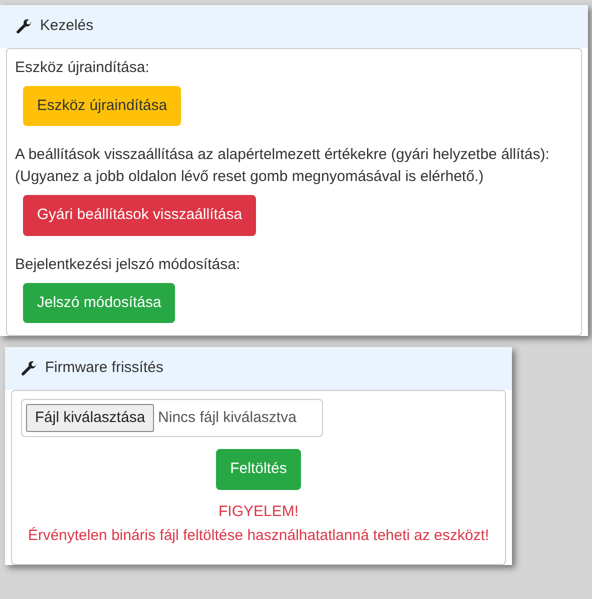  I want to click on panel-title: Firmware frissítés, so click(104, 368).